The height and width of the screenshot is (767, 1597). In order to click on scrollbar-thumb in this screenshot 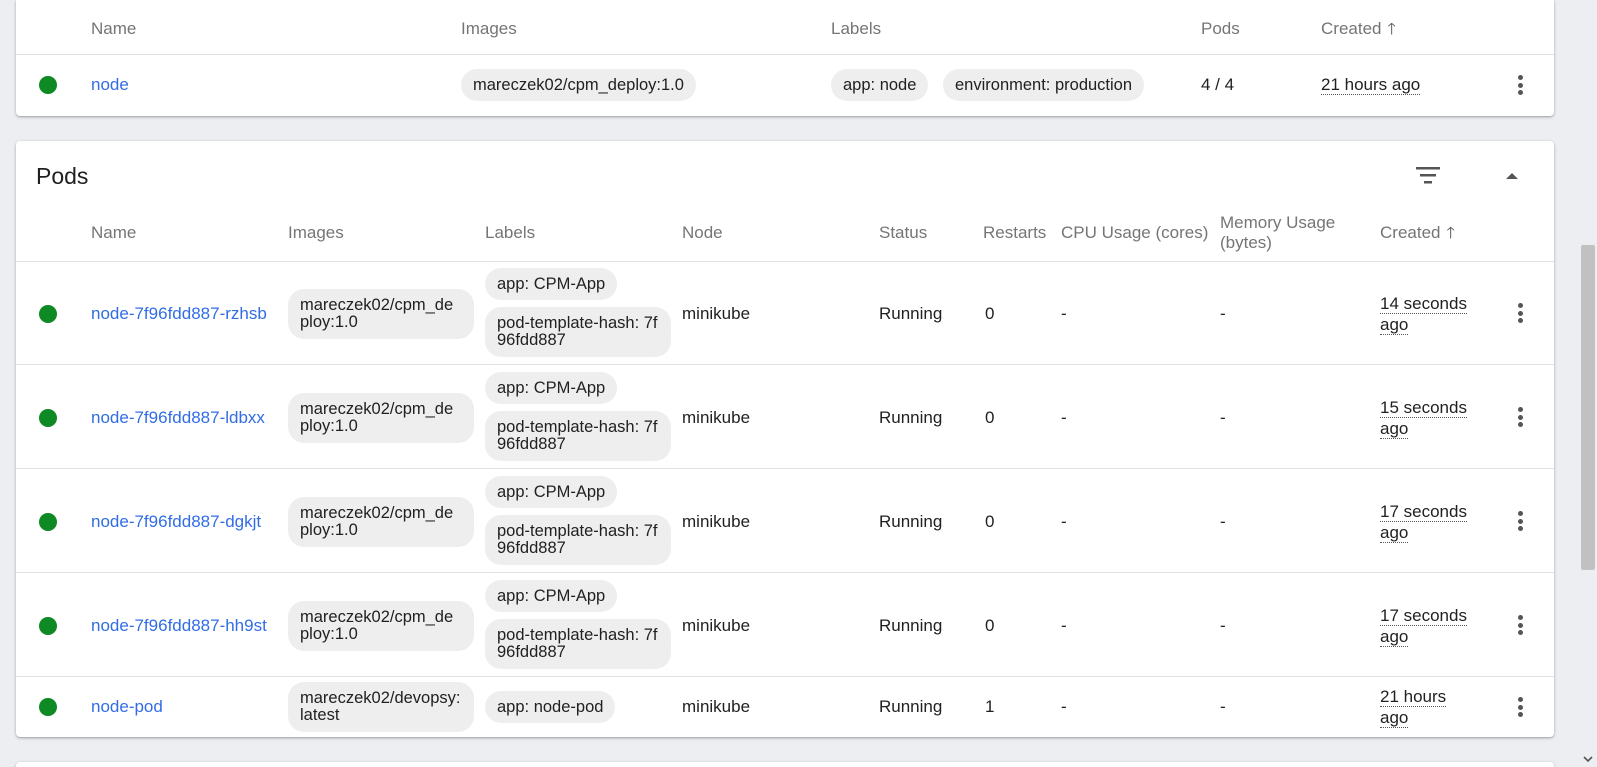, I will do `click(1588, 407)`.